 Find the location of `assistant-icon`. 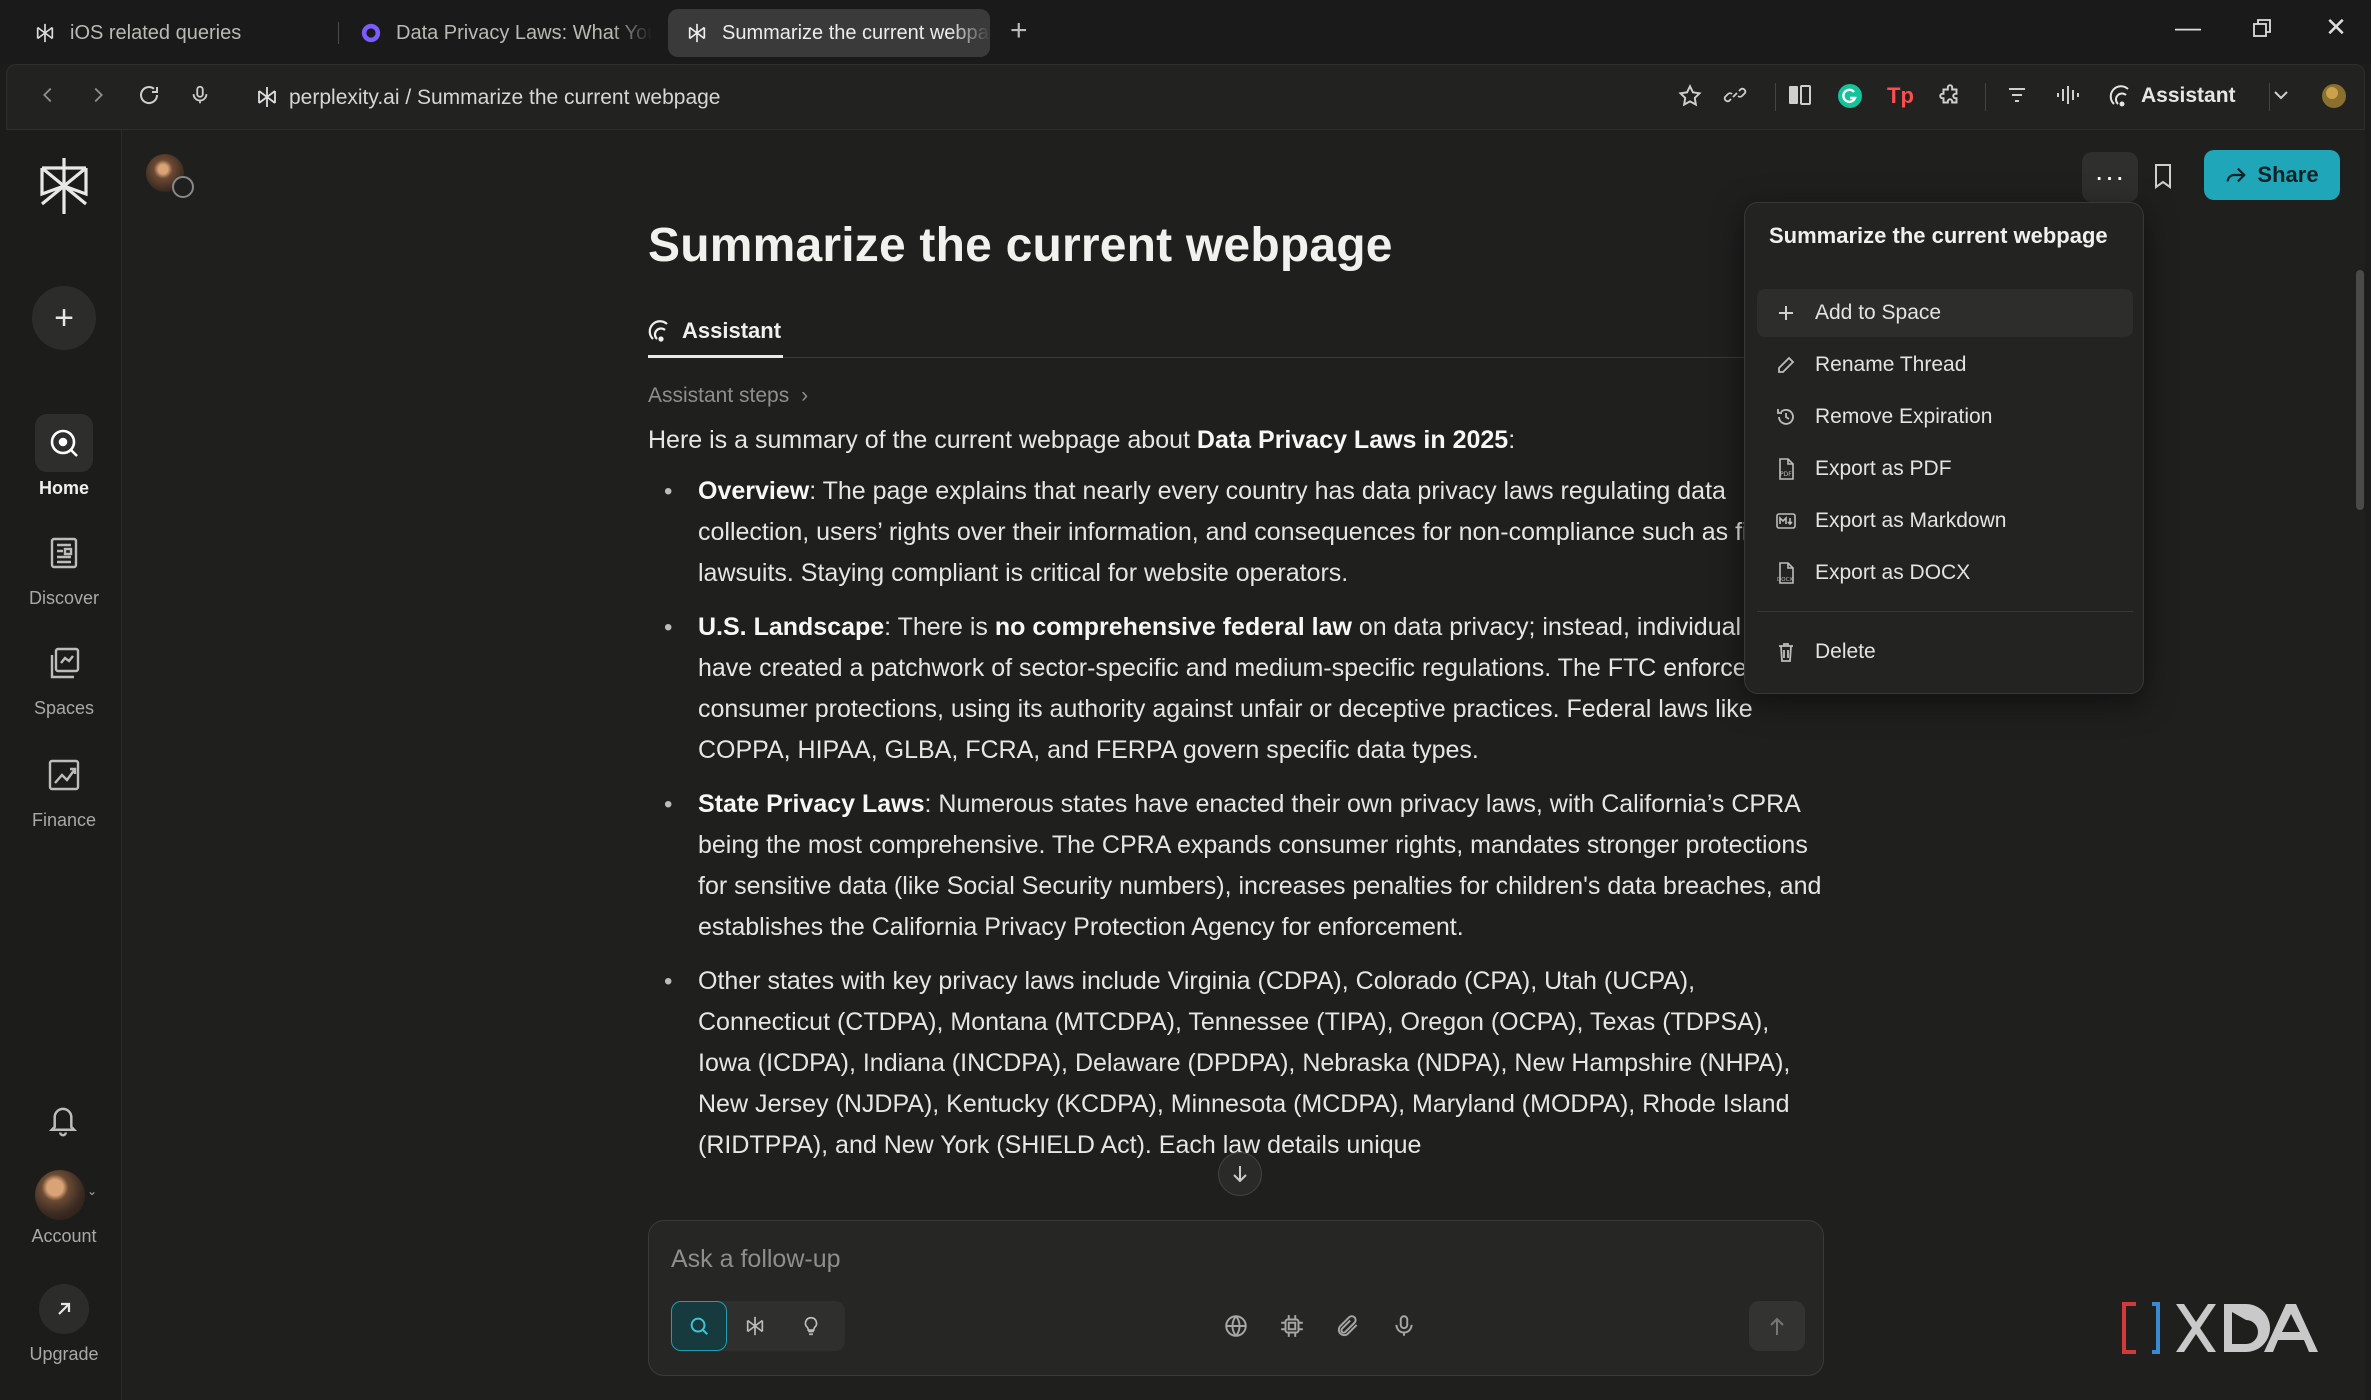

assistant-icon is located at coordinates (658, 330).